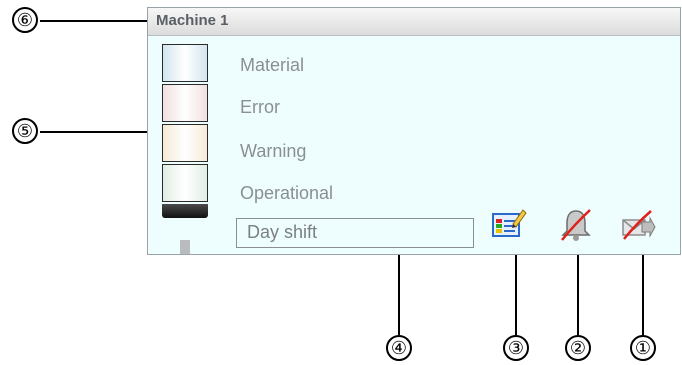 This screenshot has height=365, width=682. What do you see at coordinates (576, 224) in the screenshot?
I see `bell-muted-icon` at bounding box center [576, 224].